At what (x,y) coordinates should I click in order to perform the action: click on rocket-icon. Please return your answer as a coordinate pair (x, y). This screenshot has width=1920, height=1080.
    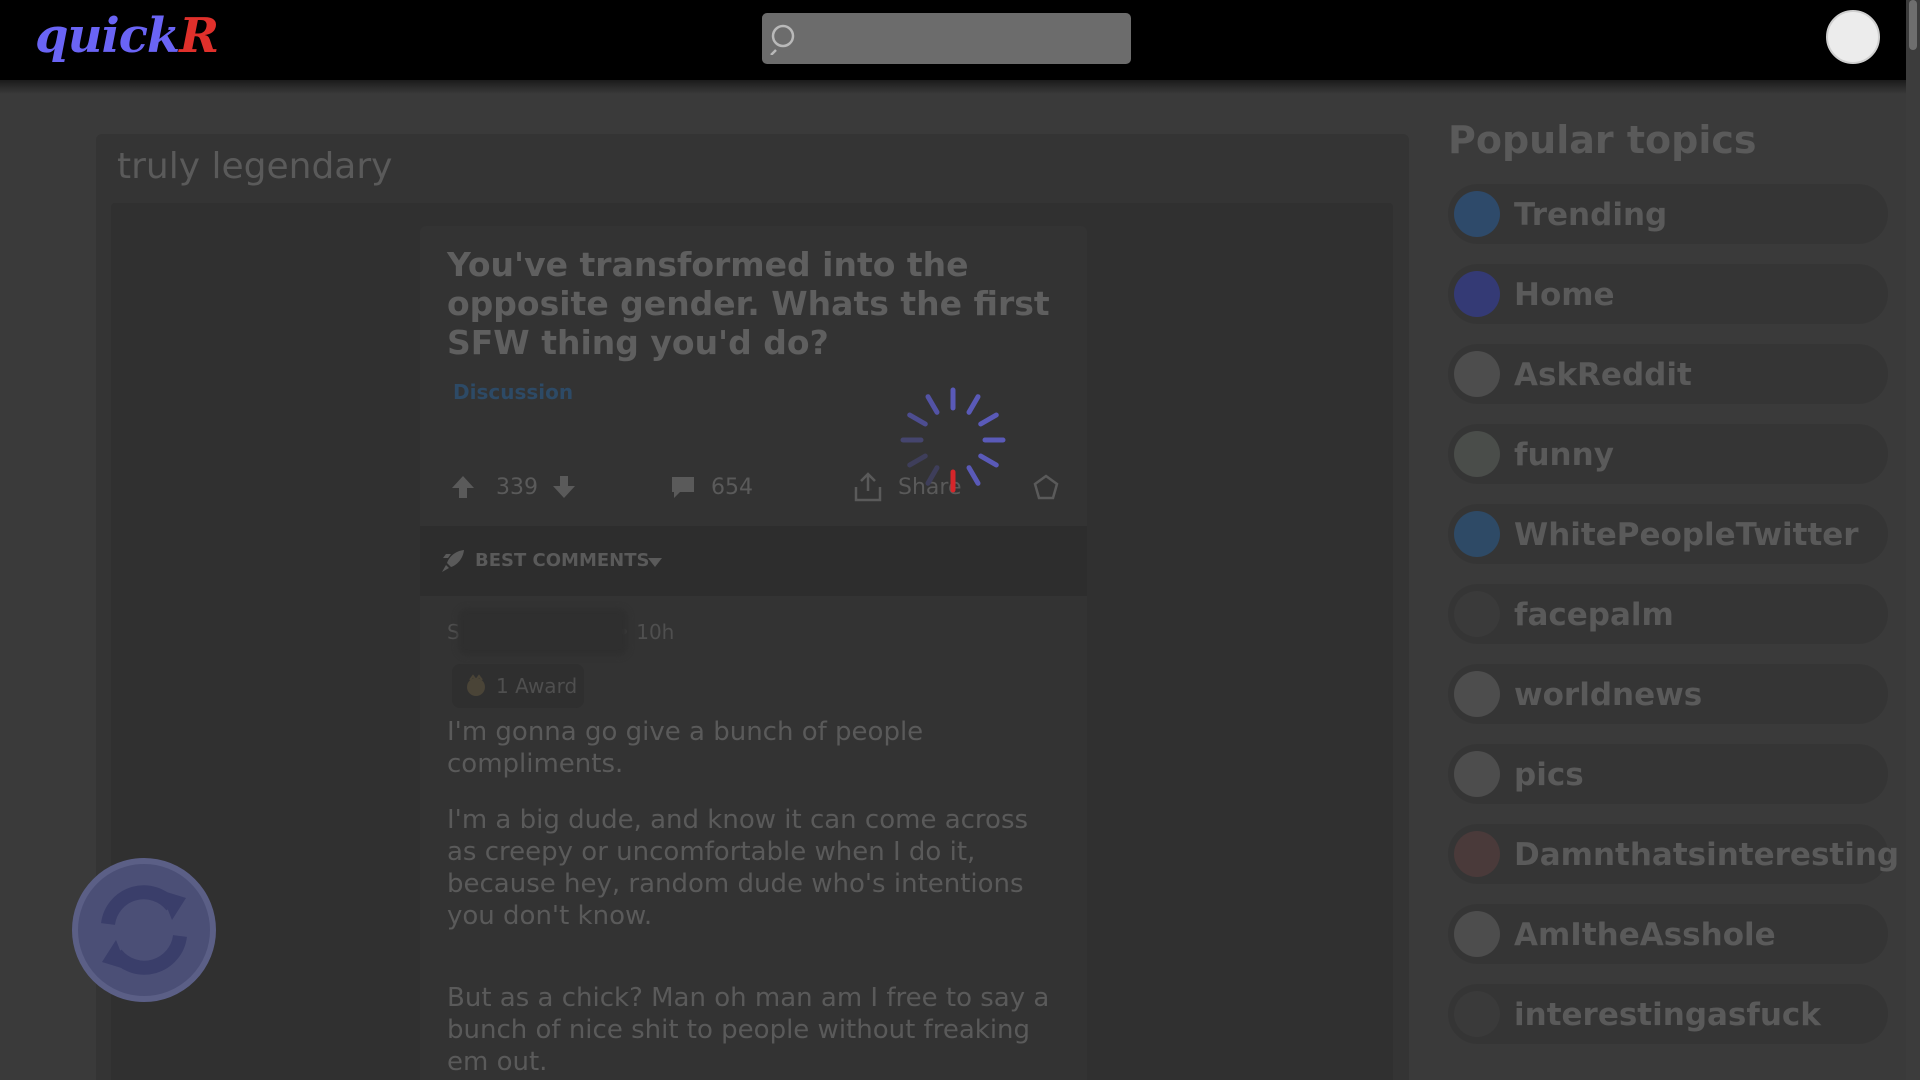
    Looking at the image, I should click on (453, 561).